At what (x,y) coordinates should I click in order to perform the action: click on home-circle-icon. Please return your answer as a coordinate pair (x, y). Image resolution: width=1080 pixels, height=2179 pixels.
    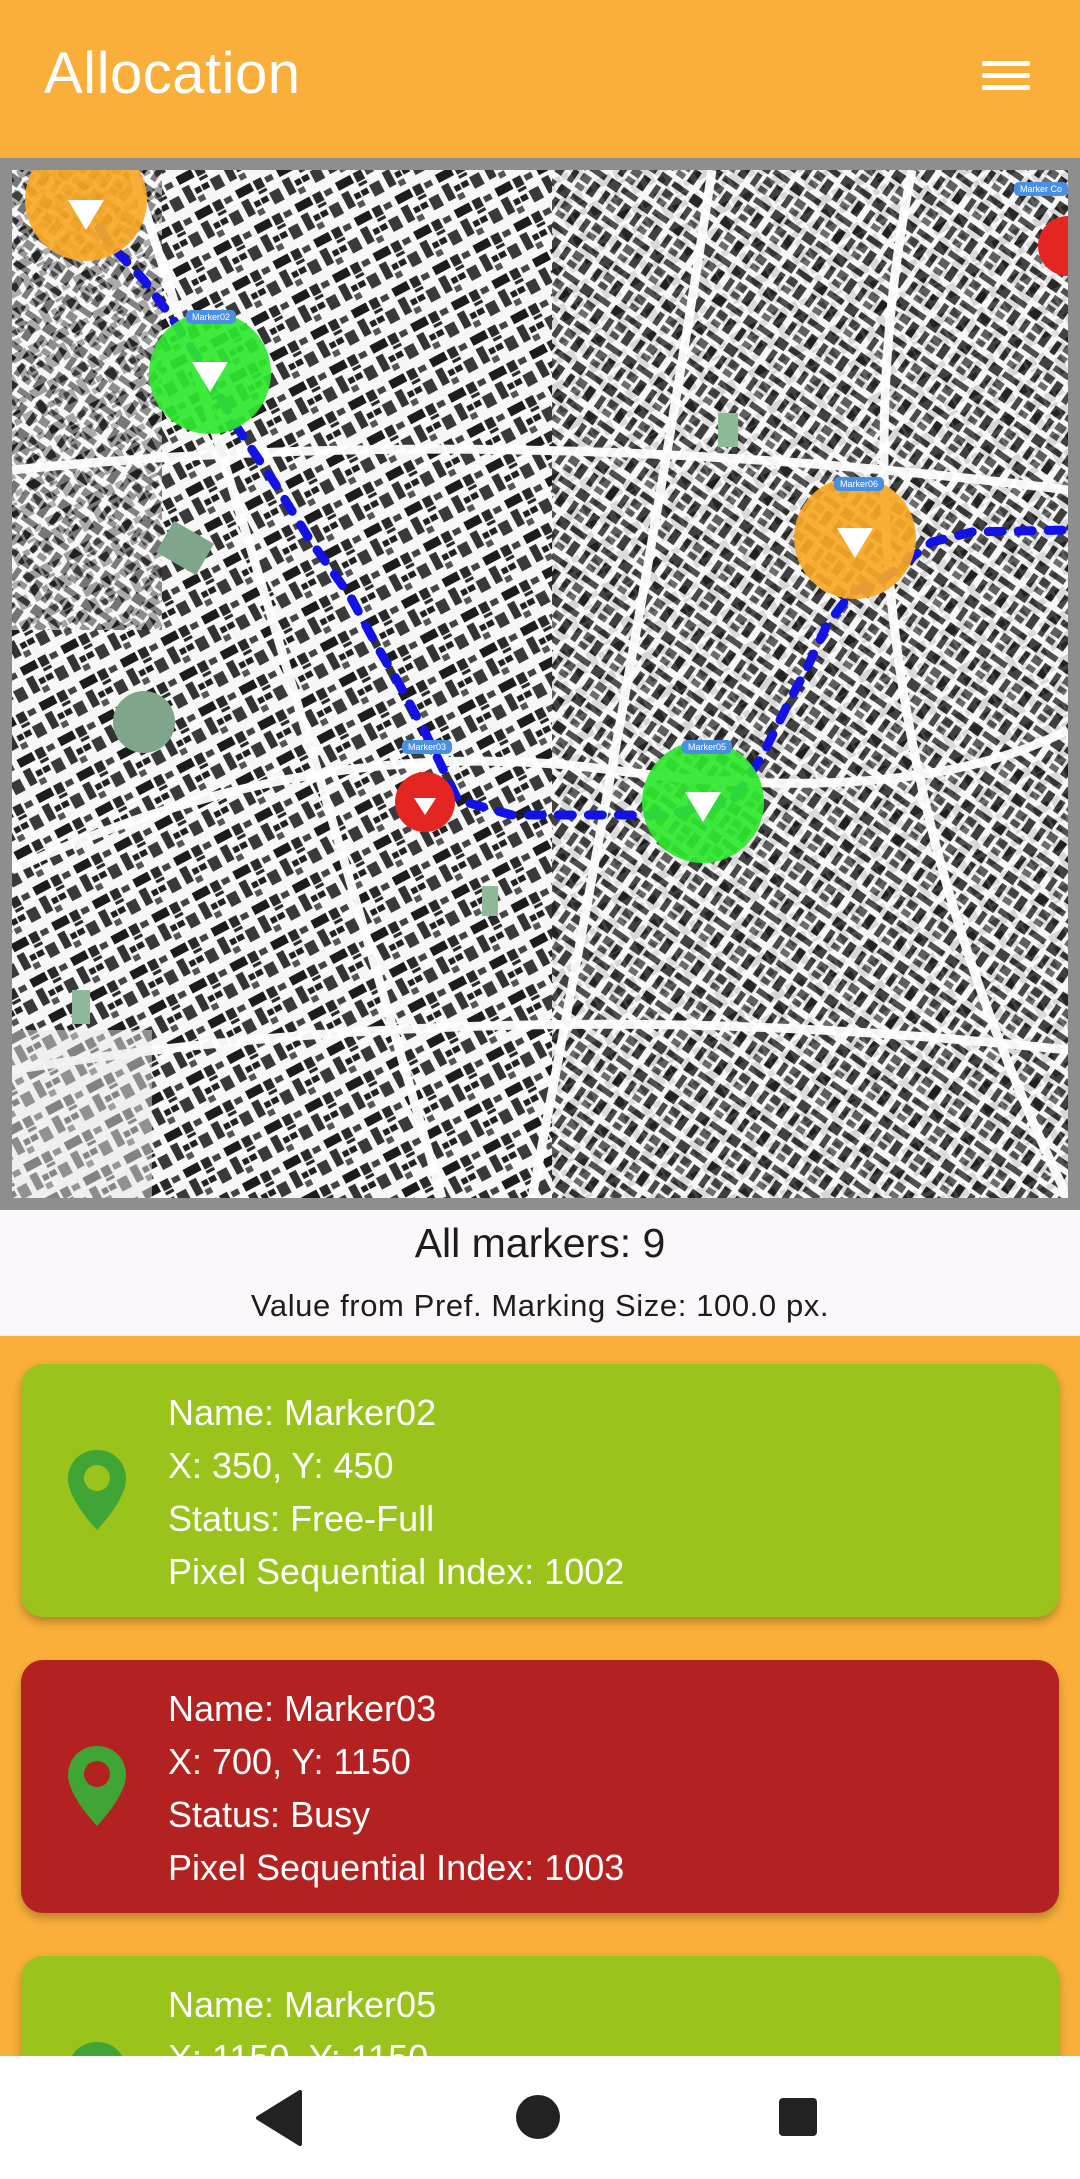
    Looking at the image, I should click on (540, 2117).